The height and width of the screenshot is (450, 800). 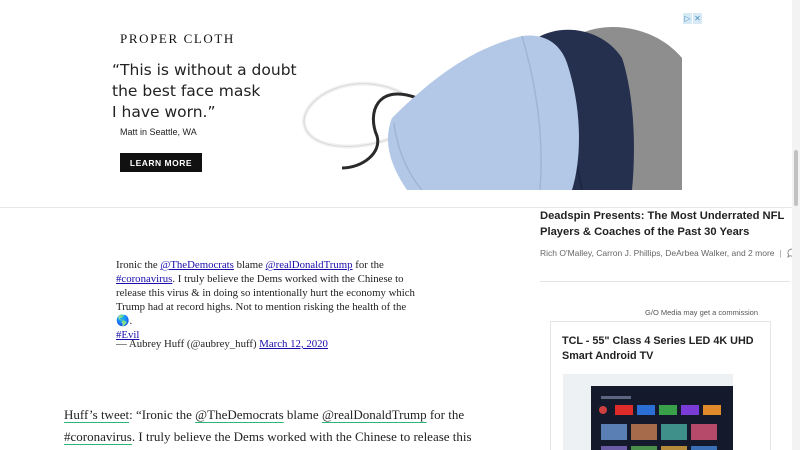 What do you see at coordinates (796, 178) in the screenshot?
I see `scrollbar-thumb` at bounding box center [796, 178].